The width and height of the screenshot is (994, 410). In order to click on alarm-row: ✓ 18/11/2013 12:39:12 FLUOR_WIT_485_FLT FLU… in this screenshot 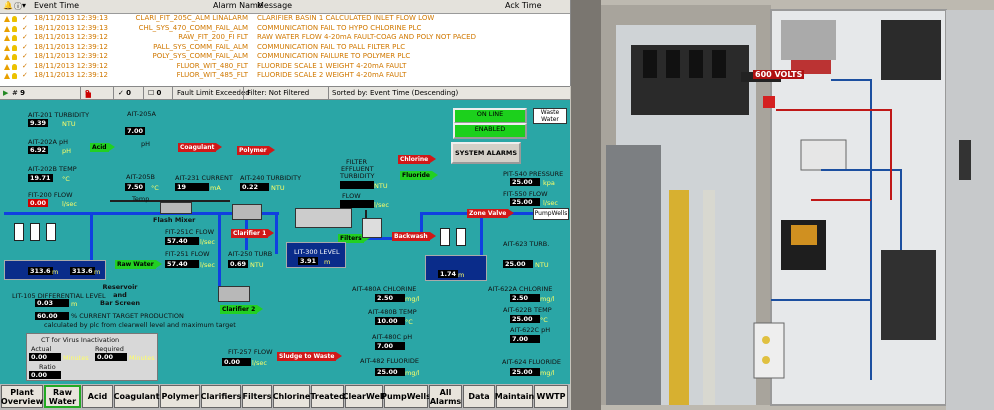, I will do `click(285, 75)`.